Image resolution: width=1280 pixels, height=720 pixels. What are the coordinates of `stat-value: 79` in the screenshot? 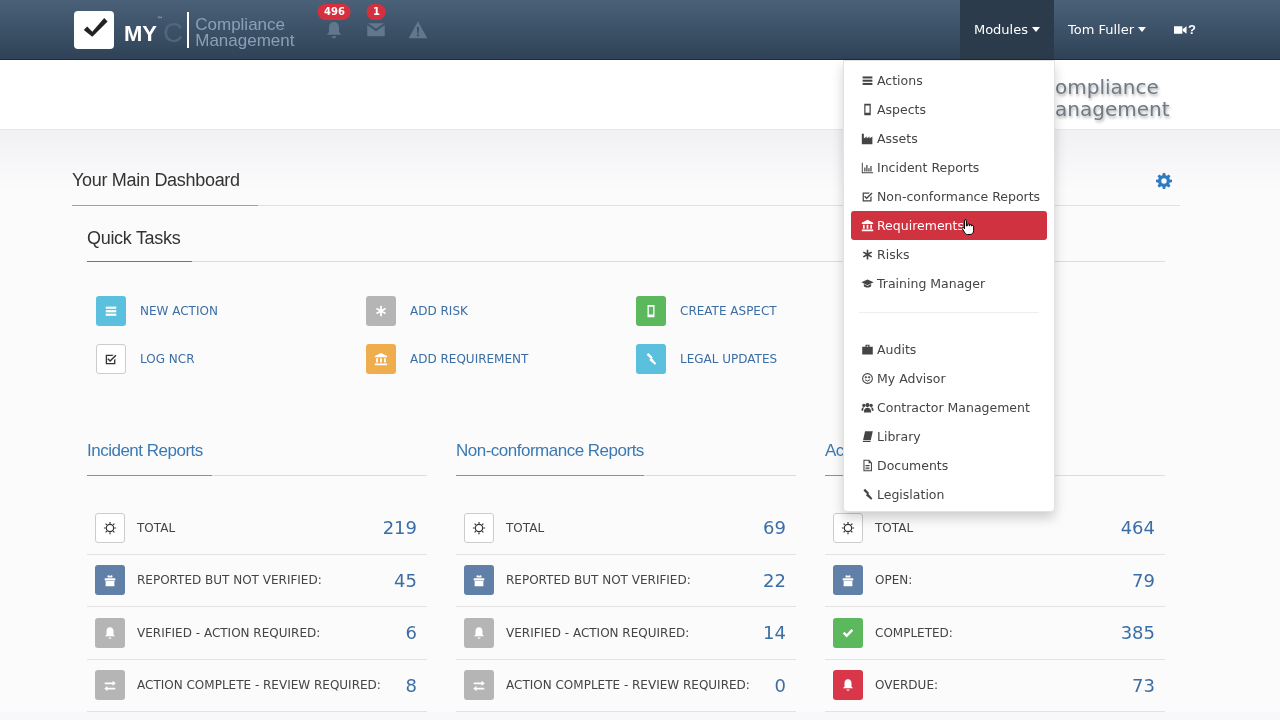 It's located at (1143, 580).